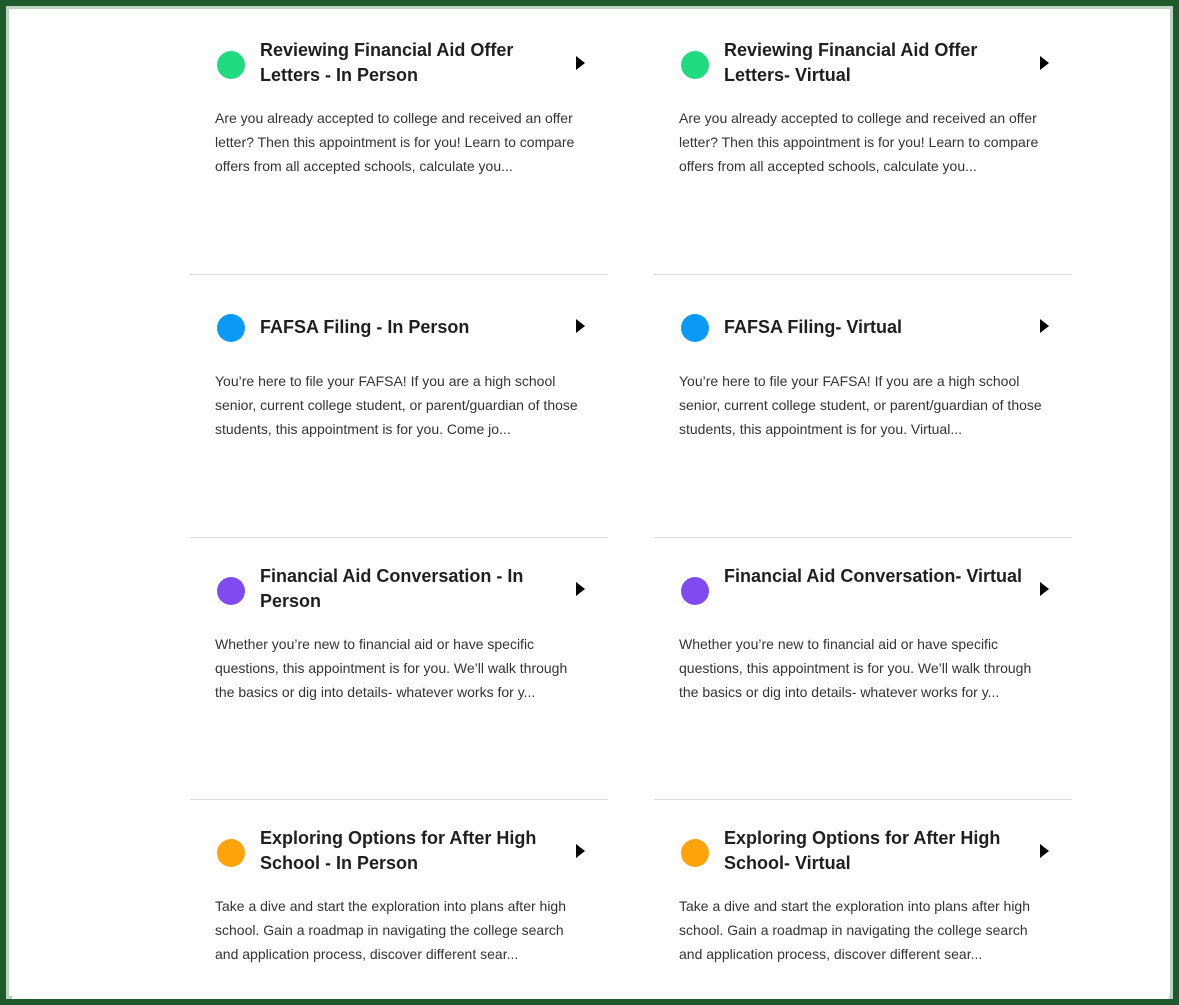 The image size is (1179, 1005). I want to click on appointment-header: Financial Aid Conversation - In Person, so click(405, 589).